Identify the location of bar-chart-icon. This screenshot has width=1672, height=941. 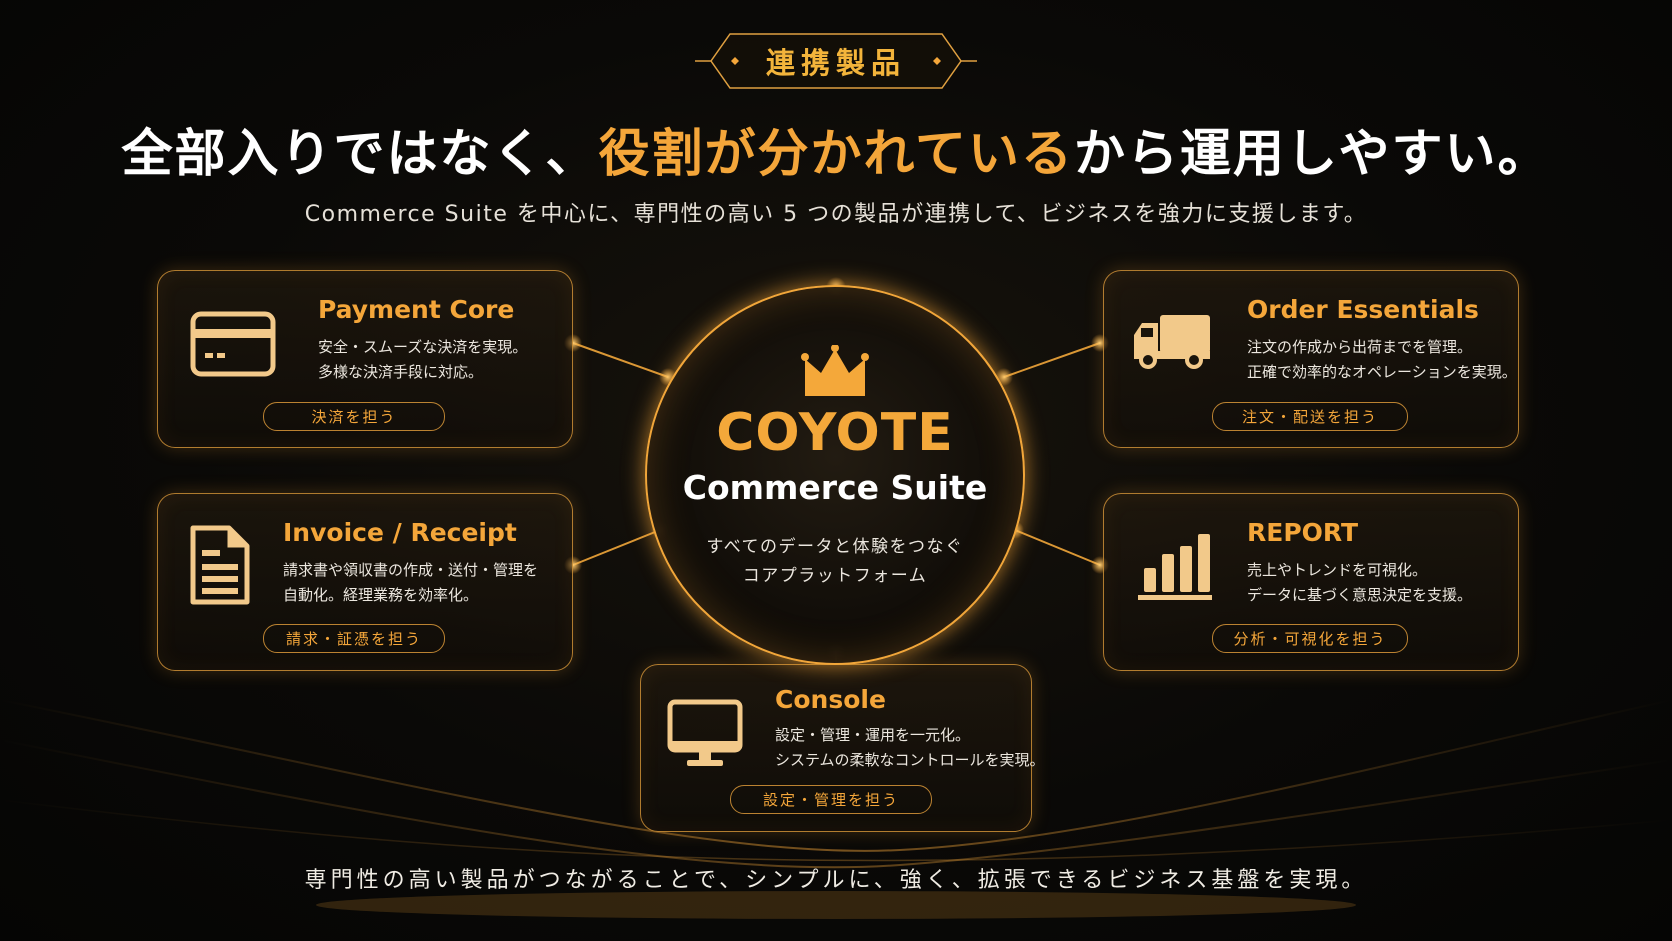
(1175, 567).